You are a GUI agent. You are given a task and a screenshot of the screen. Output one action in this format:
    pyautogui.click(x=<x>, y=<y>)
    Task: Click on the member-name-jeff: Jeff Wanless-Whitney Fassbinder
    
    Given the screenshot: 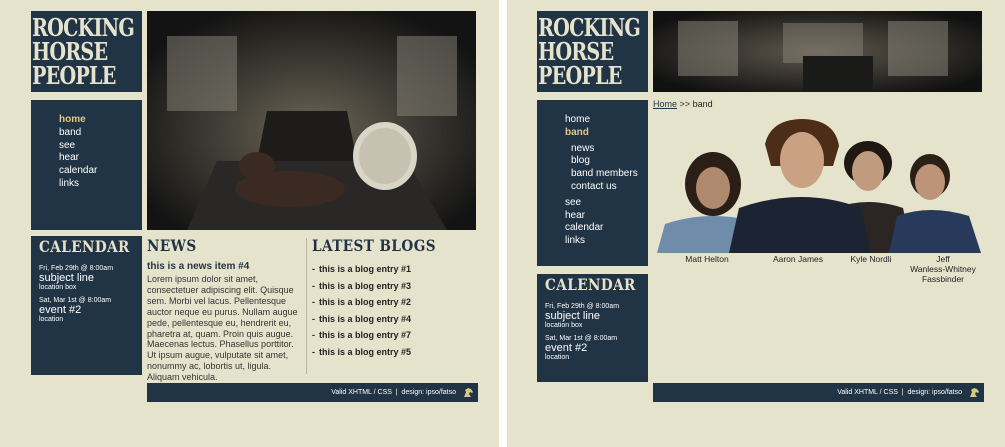 What is the action you would take?
    pyautogui.click(x=943, y=269)
    